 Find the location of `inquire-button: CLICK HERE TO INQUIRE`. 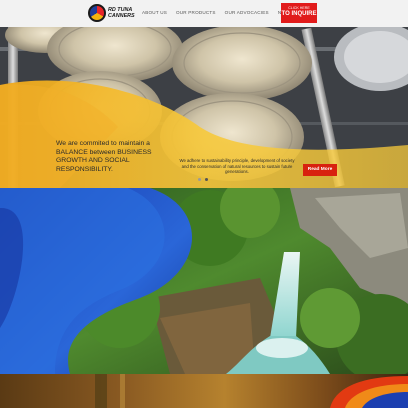

inquire-button: CLICK HERE TO INQUIRE is located at coordinates (299, 13).